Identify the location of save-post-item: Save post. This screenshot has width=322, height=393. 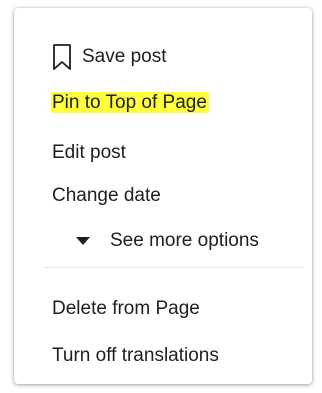
(109, 57).